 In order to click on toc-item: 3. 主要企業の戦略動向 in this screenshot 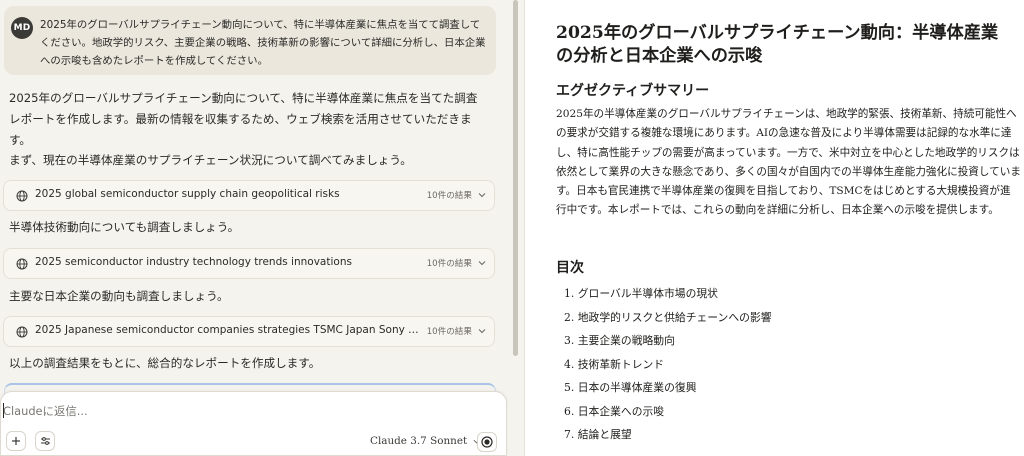, I will do `click(619, 340)`.